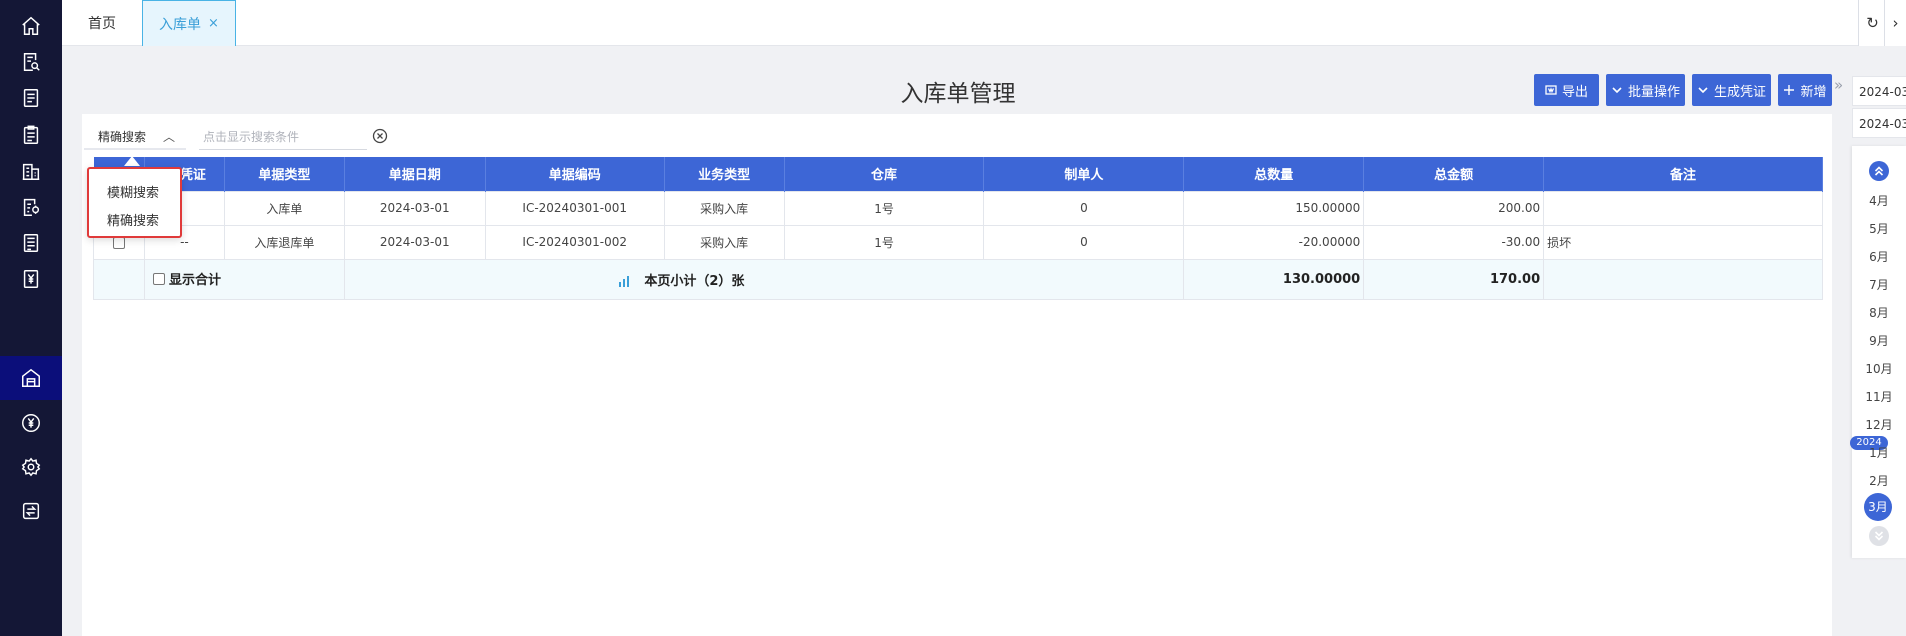 Image resolution: width=1906 pixels, height=636 pixels. Describe the element at coordinates (133, 219) in the screenshot. I see `exact-search-option: 精确搜索` at that location.